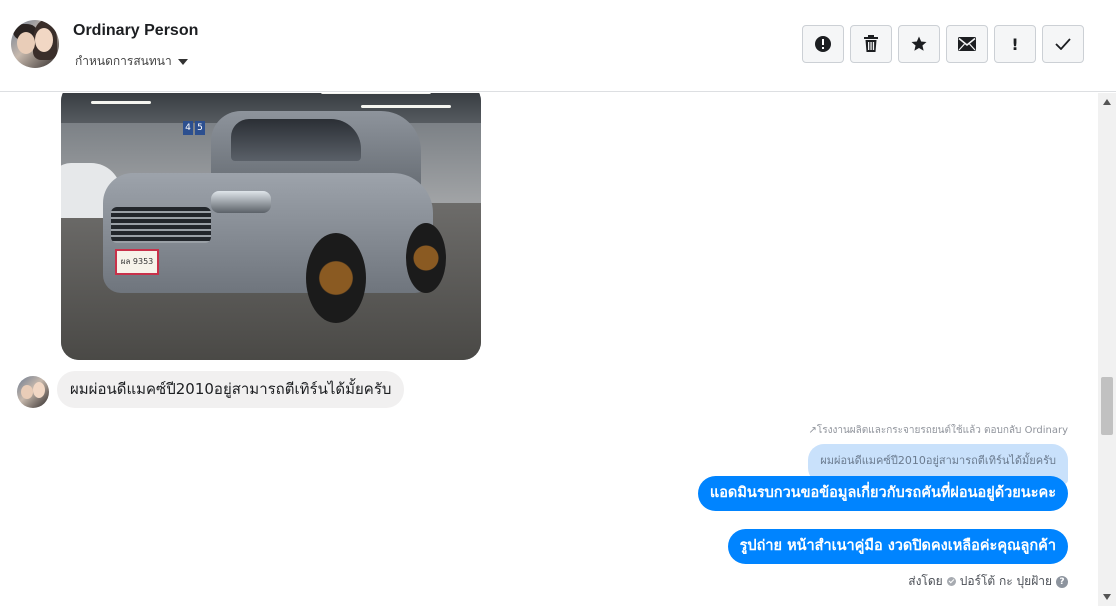  I want to click on thread-scrollbar, so click(1107, 349).